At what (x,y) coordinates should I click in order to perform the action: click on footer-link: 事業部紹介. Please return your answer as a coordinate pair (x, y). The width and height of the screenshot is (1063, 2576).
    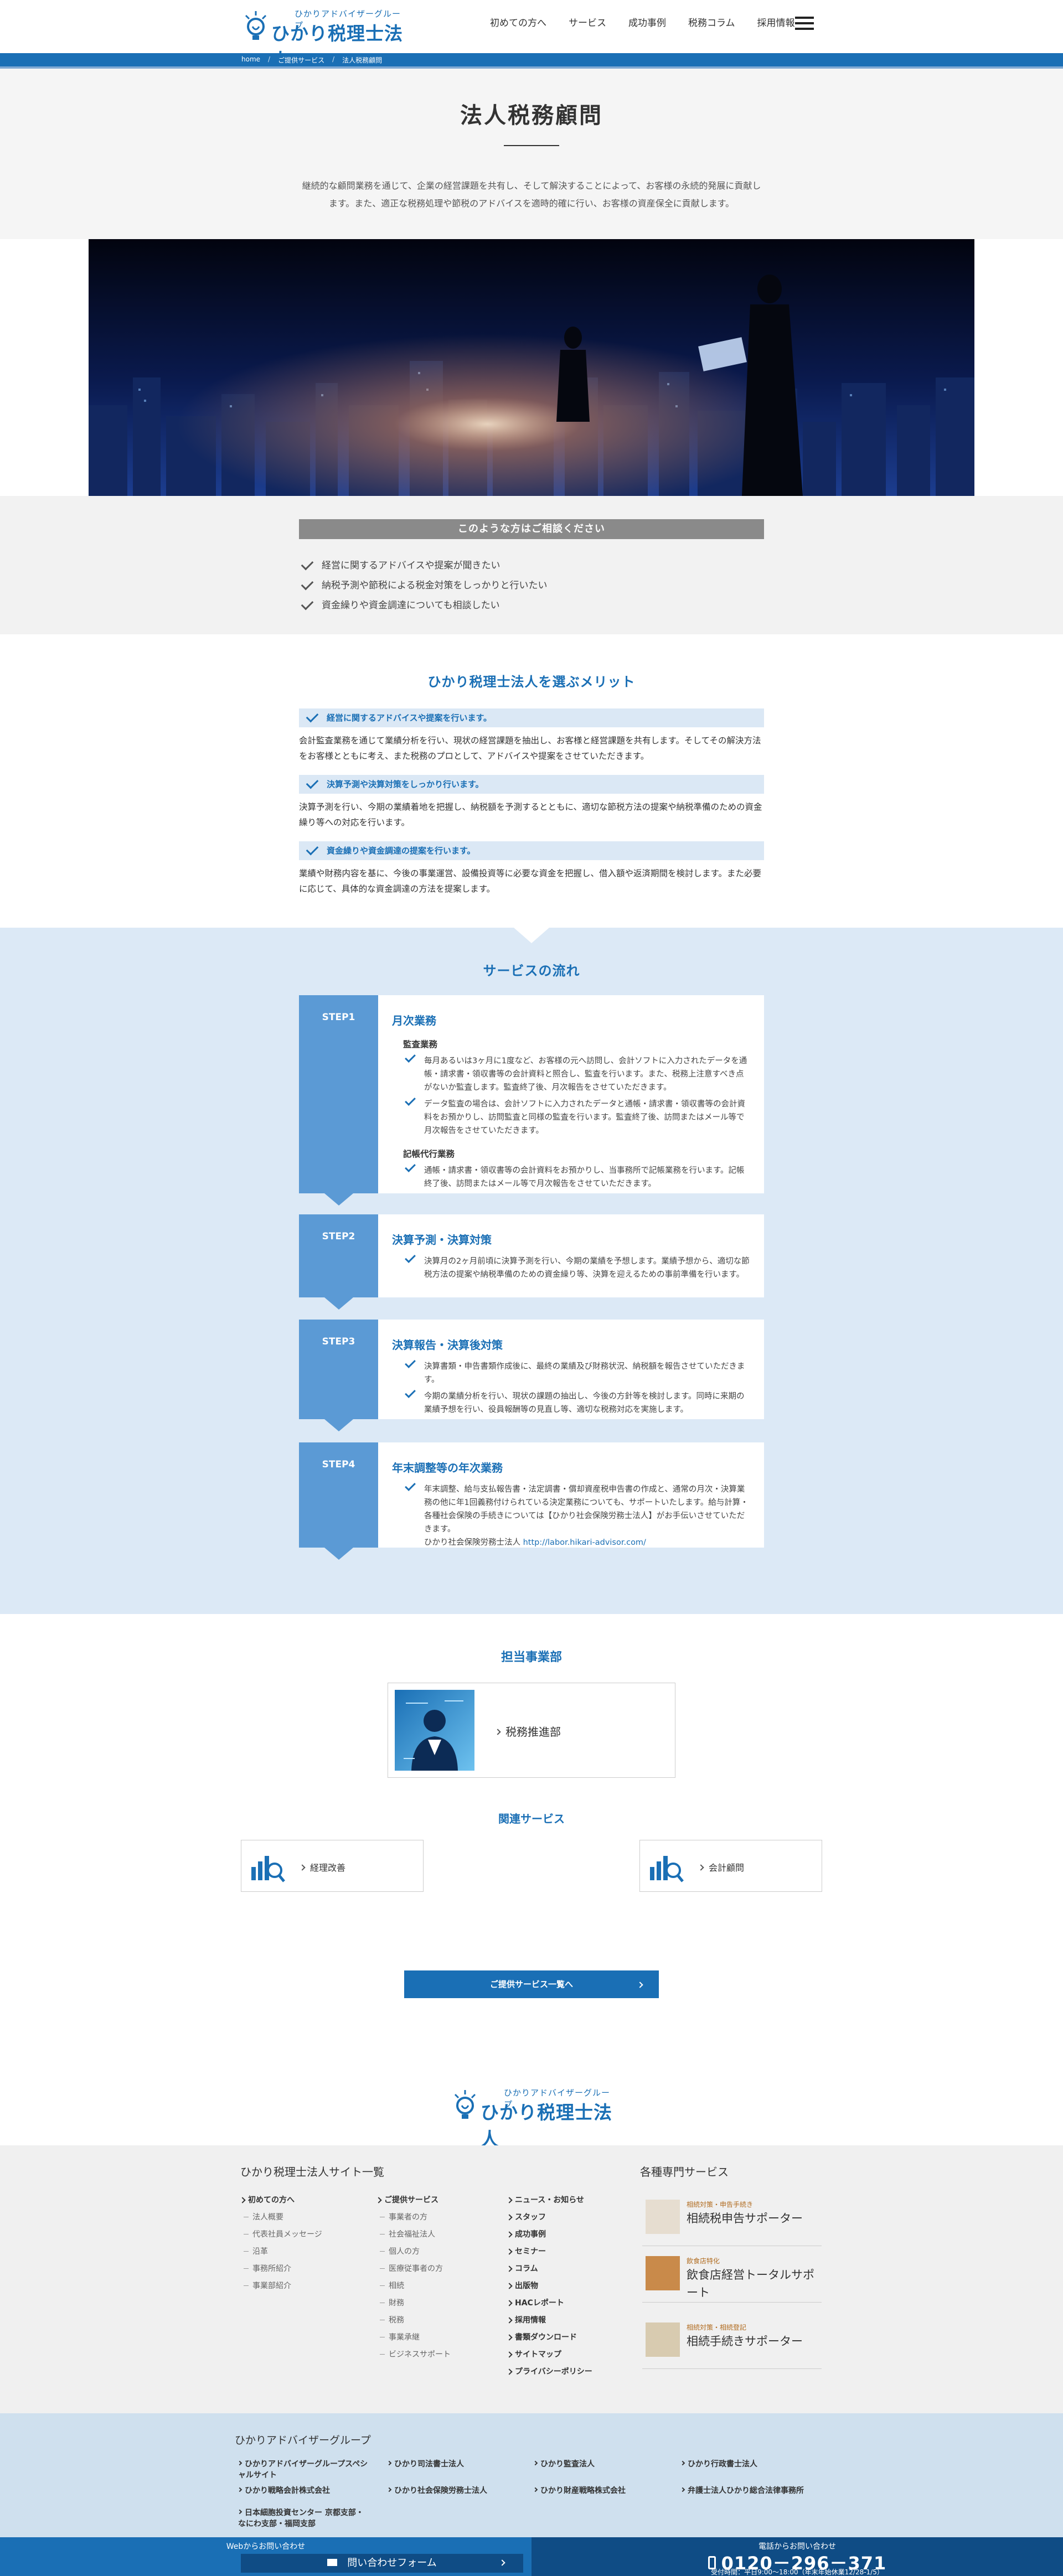
    Looking at the image, I should click on (281, 2286).